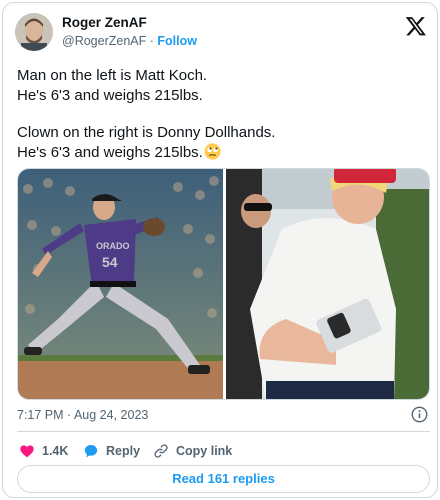 This screenshot has height=500, width=440. I want to click on reply-button: Reply, so click(111, 451).